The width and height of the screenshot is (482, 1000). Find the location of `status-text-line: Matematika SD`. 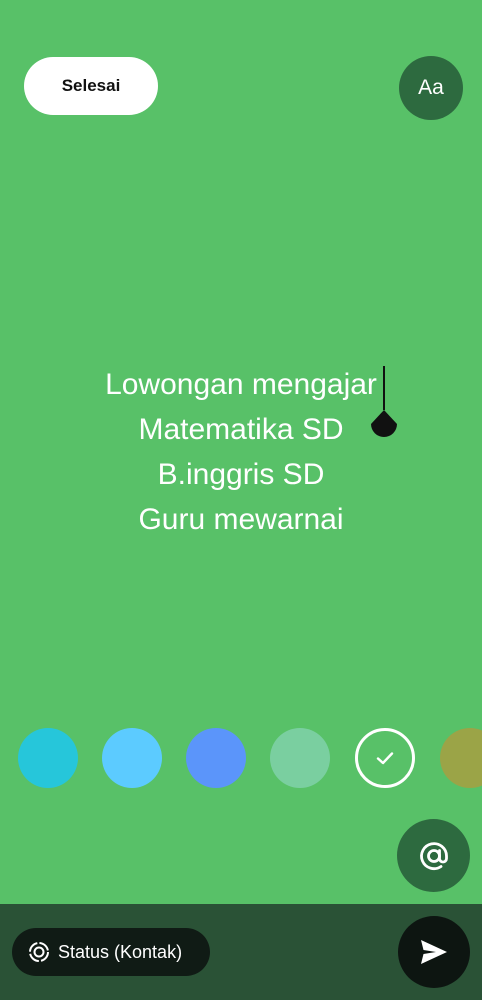

status-text-line: Matematika SD is located at coordinates (241, 429).